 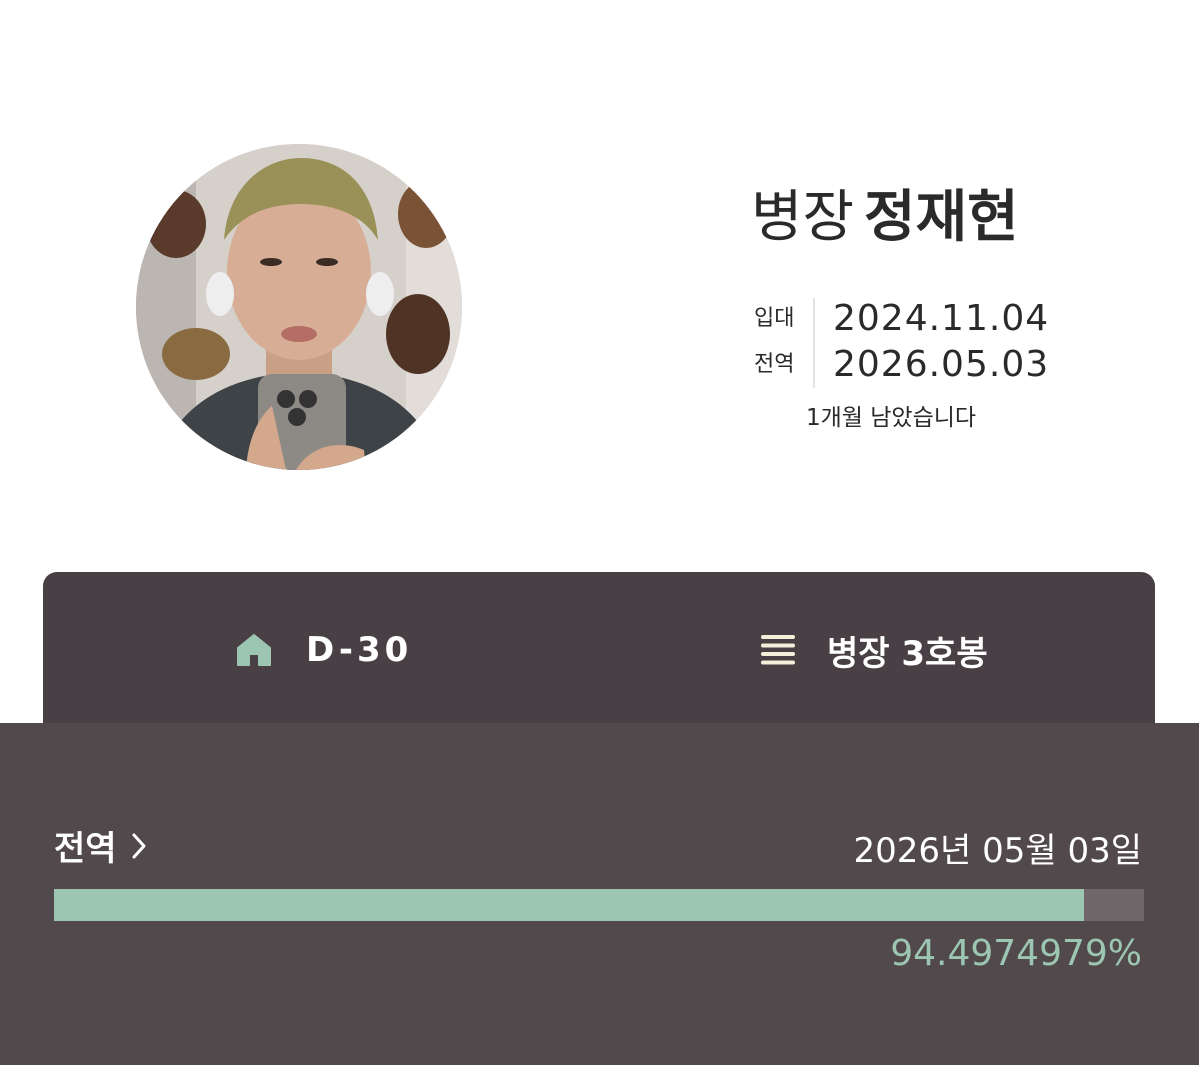 What do you see at coordinates (85, 849) in the screenshot?
I see `discharge-title: 전역` at bounding box center [85, 849].